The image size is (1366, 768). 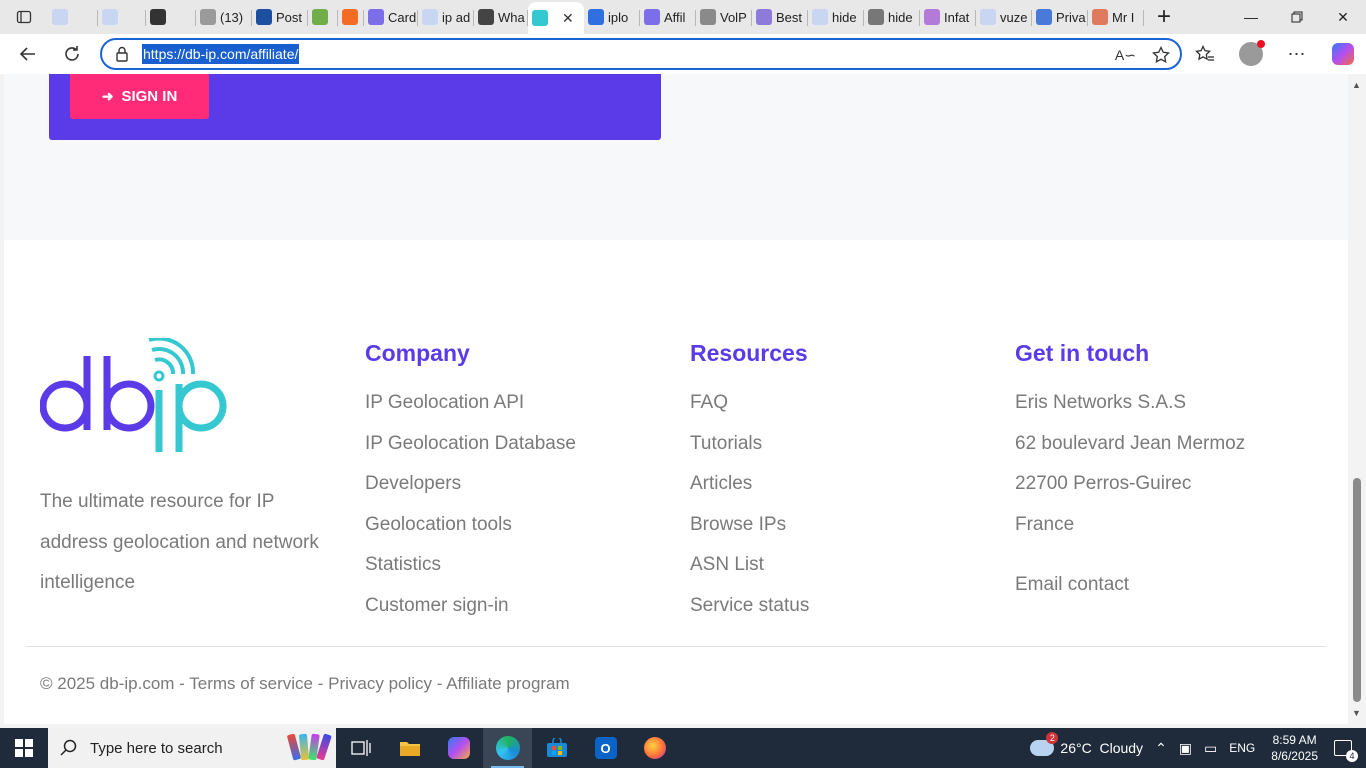 What do you see at coordinates (1210, 748) in the screenshot?
I see `battery-status: ▭` at bounding box center [1210, 748].